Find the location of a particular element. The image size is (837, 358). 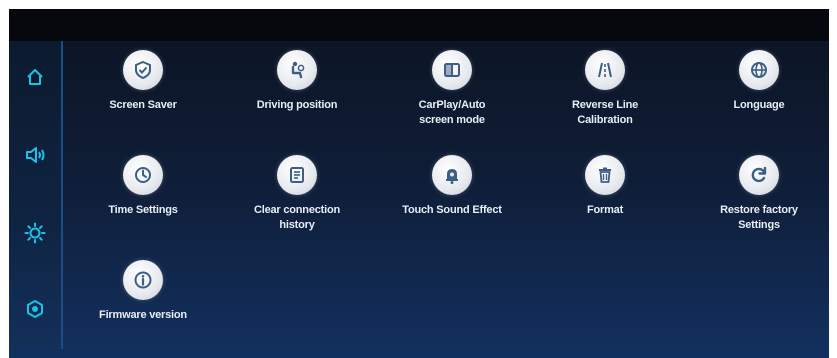

restore-factory-settings-button: Restore factory Settings is located at coordinates (759, 200).